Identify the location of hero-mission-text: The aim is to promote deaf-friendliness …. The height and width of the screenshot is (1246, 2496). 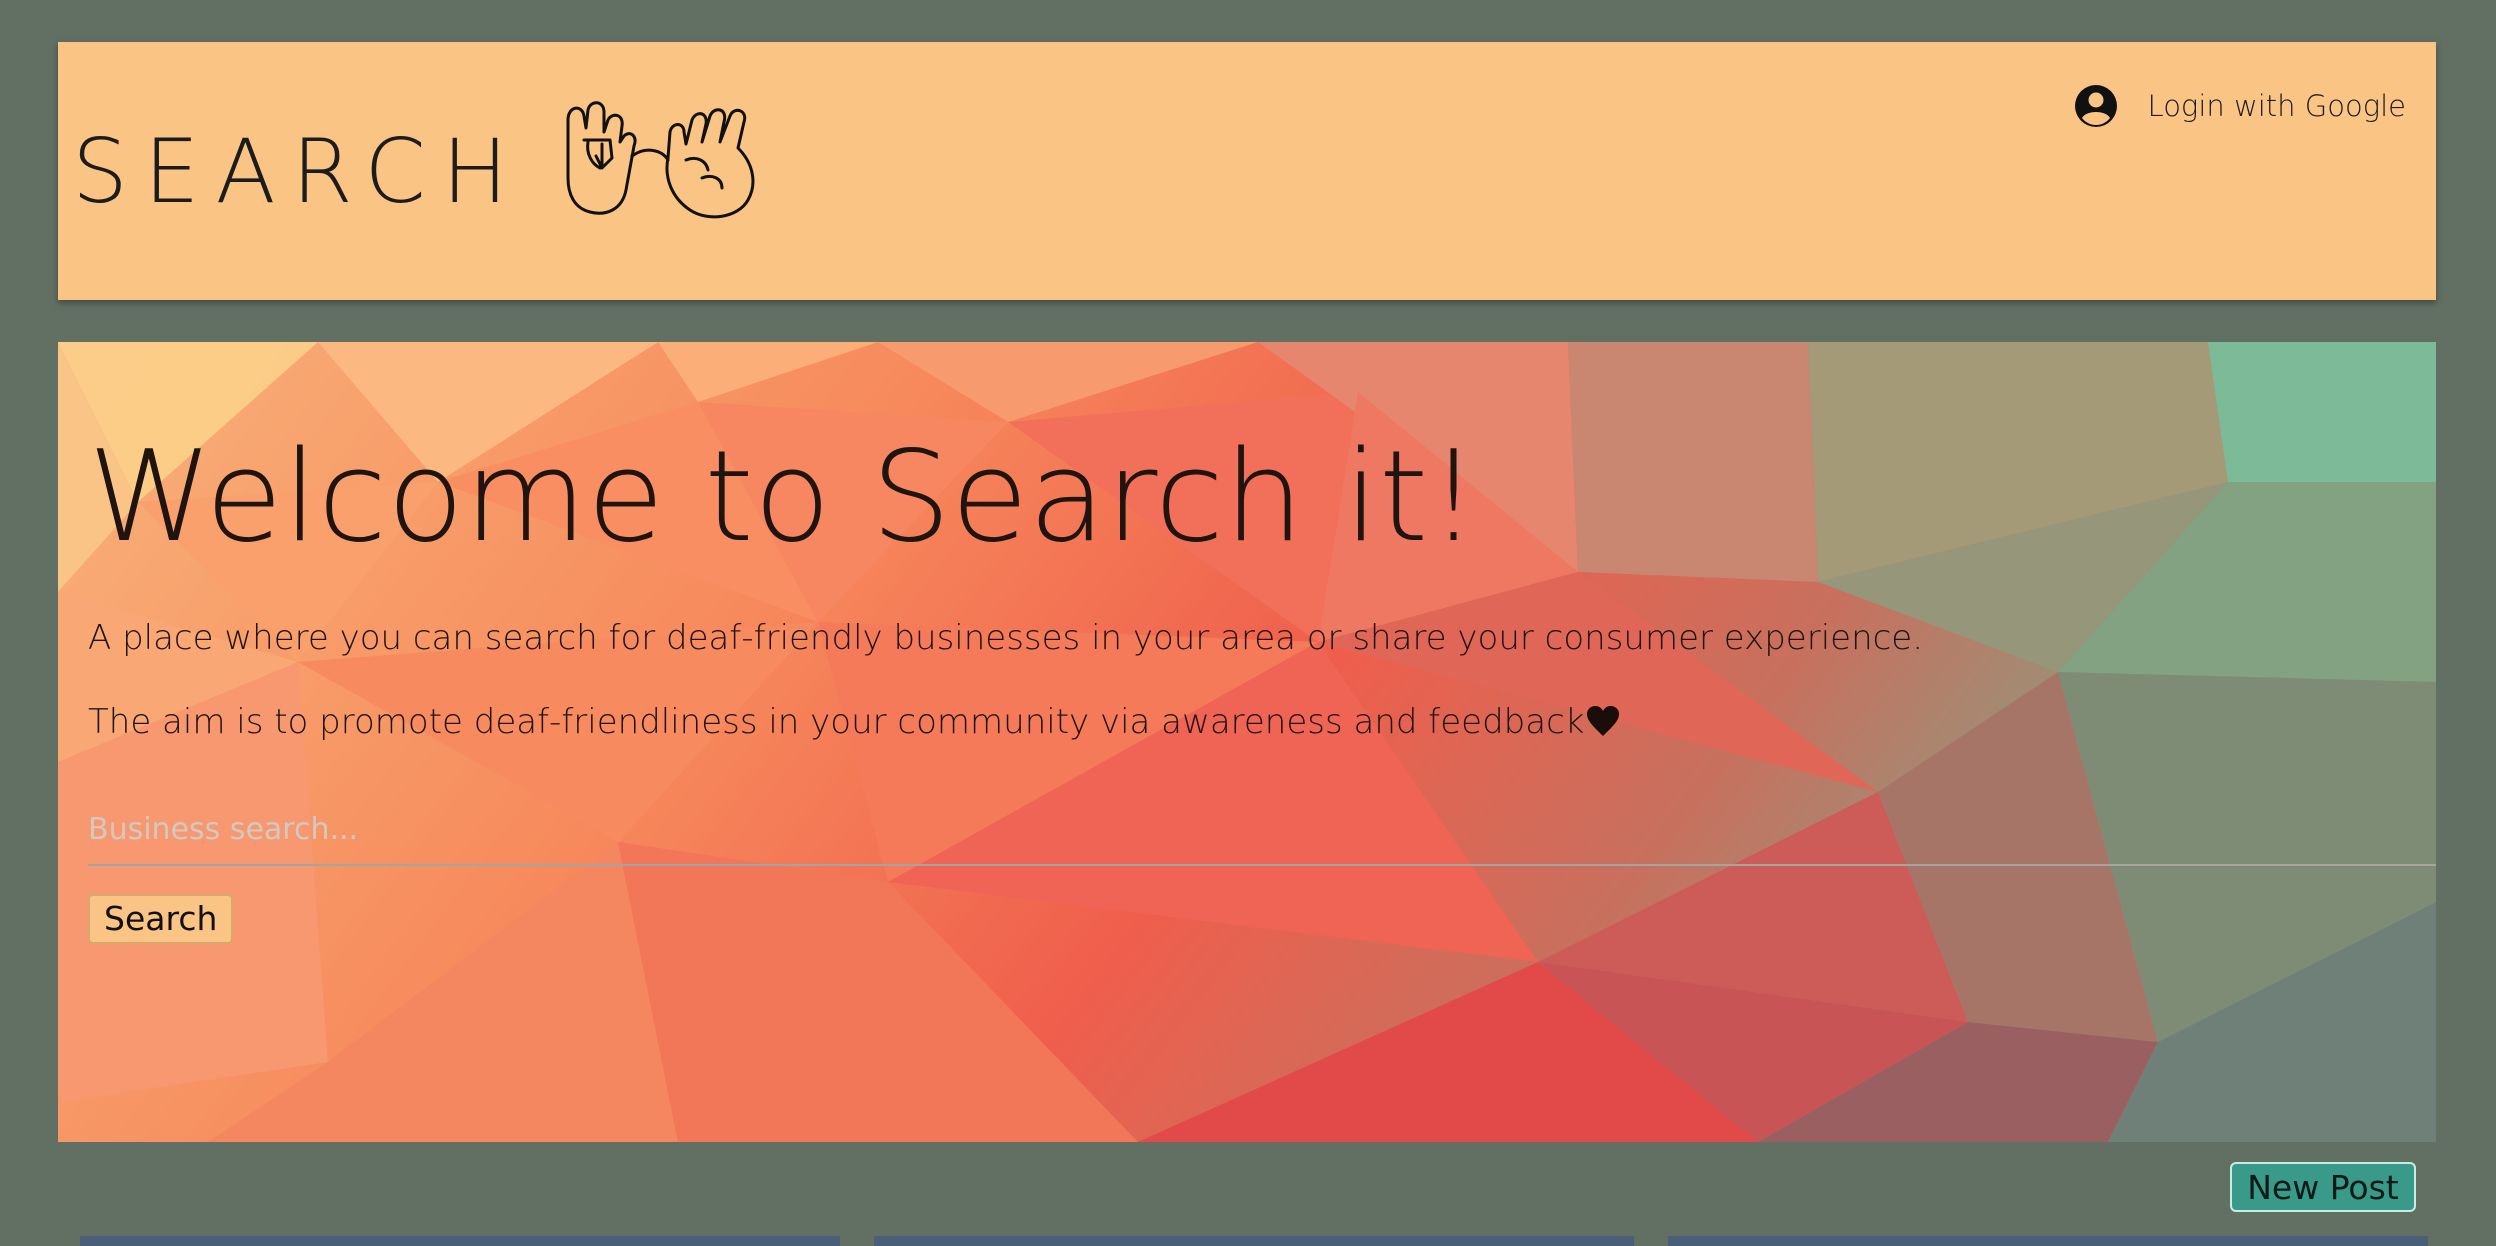
(836, 722).